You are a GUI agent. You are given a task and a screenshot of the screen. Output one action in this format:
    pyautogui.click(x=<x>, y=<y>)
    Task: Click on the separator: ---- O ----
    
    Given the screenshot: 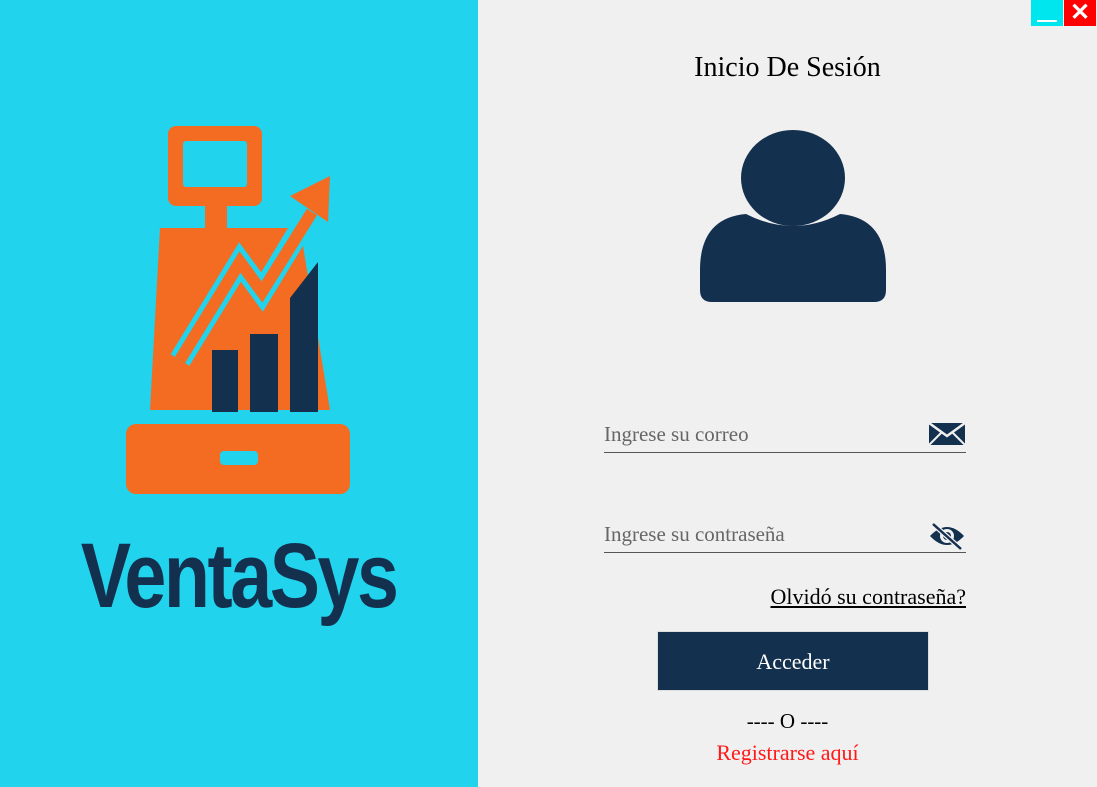 What is the action you would take?
    pyautogui.click(x=787, y=721)
    